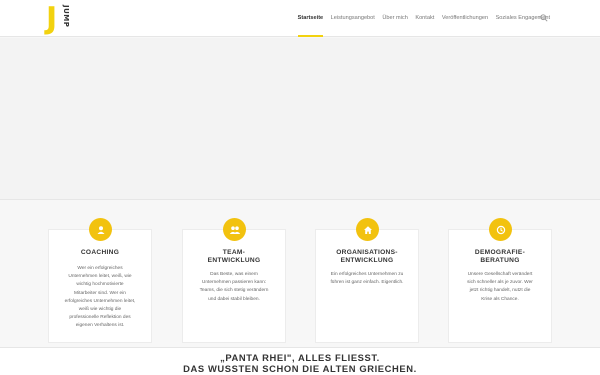  Describe the element at coordinates (395, 18) in the screenshot. I see `nav-ueber-mich: Über mich` at that location.